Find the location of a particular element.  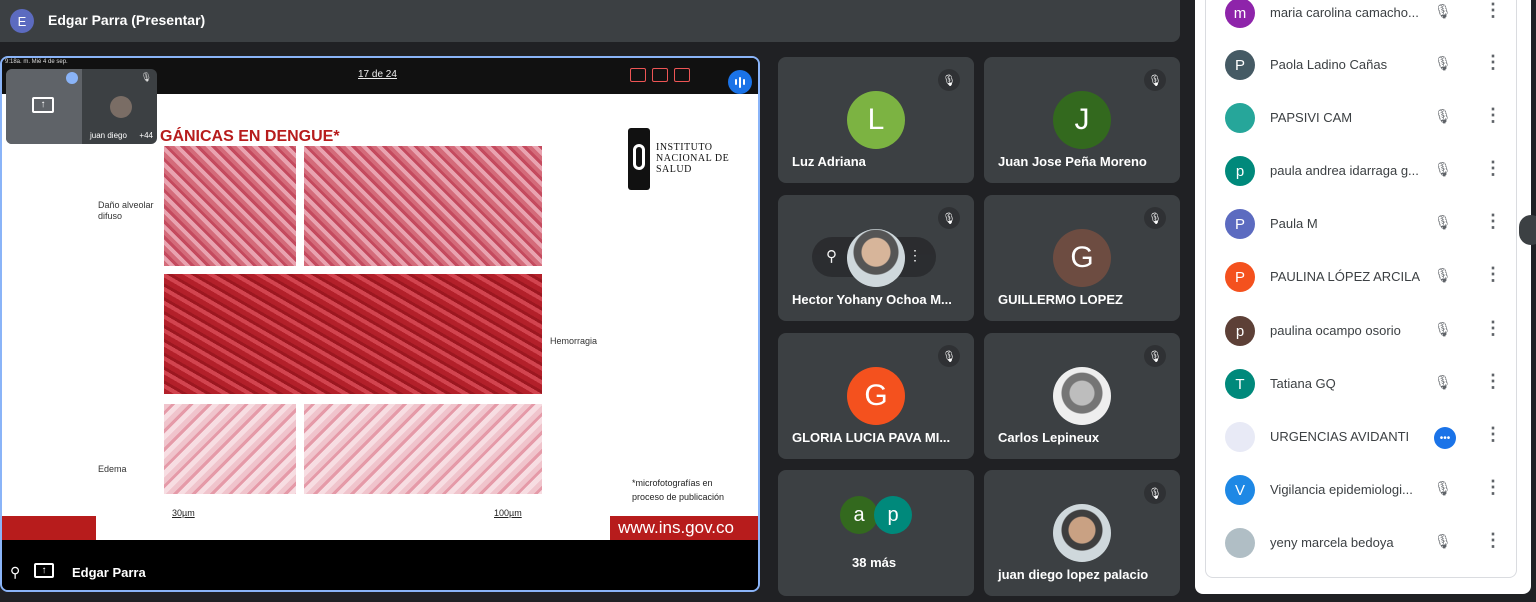

presenter-avatar: E is located at coordinates (22, 21).